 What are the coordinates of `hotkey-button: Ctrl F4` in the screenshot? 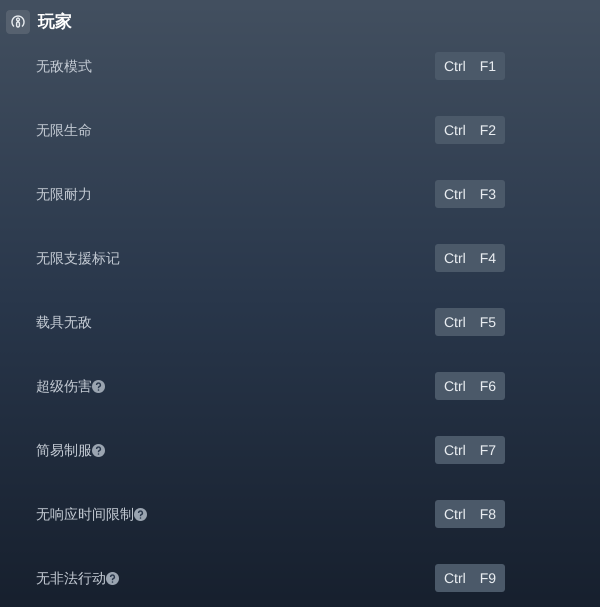 It's located at (470, 258).